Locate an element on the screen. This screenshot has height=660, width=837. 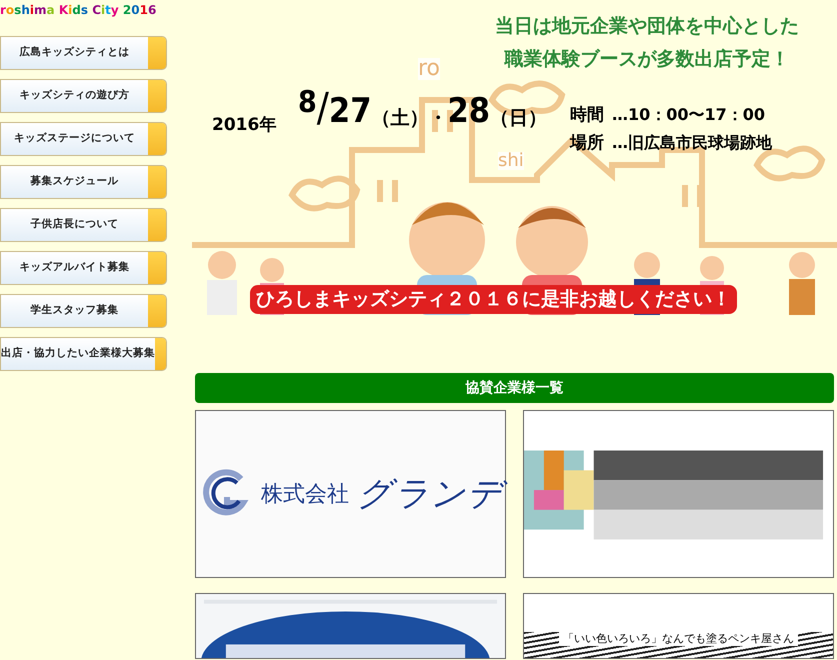
headline-text: 職業体験ブースが多数出店予定！ is located at coordinates (647, 59).